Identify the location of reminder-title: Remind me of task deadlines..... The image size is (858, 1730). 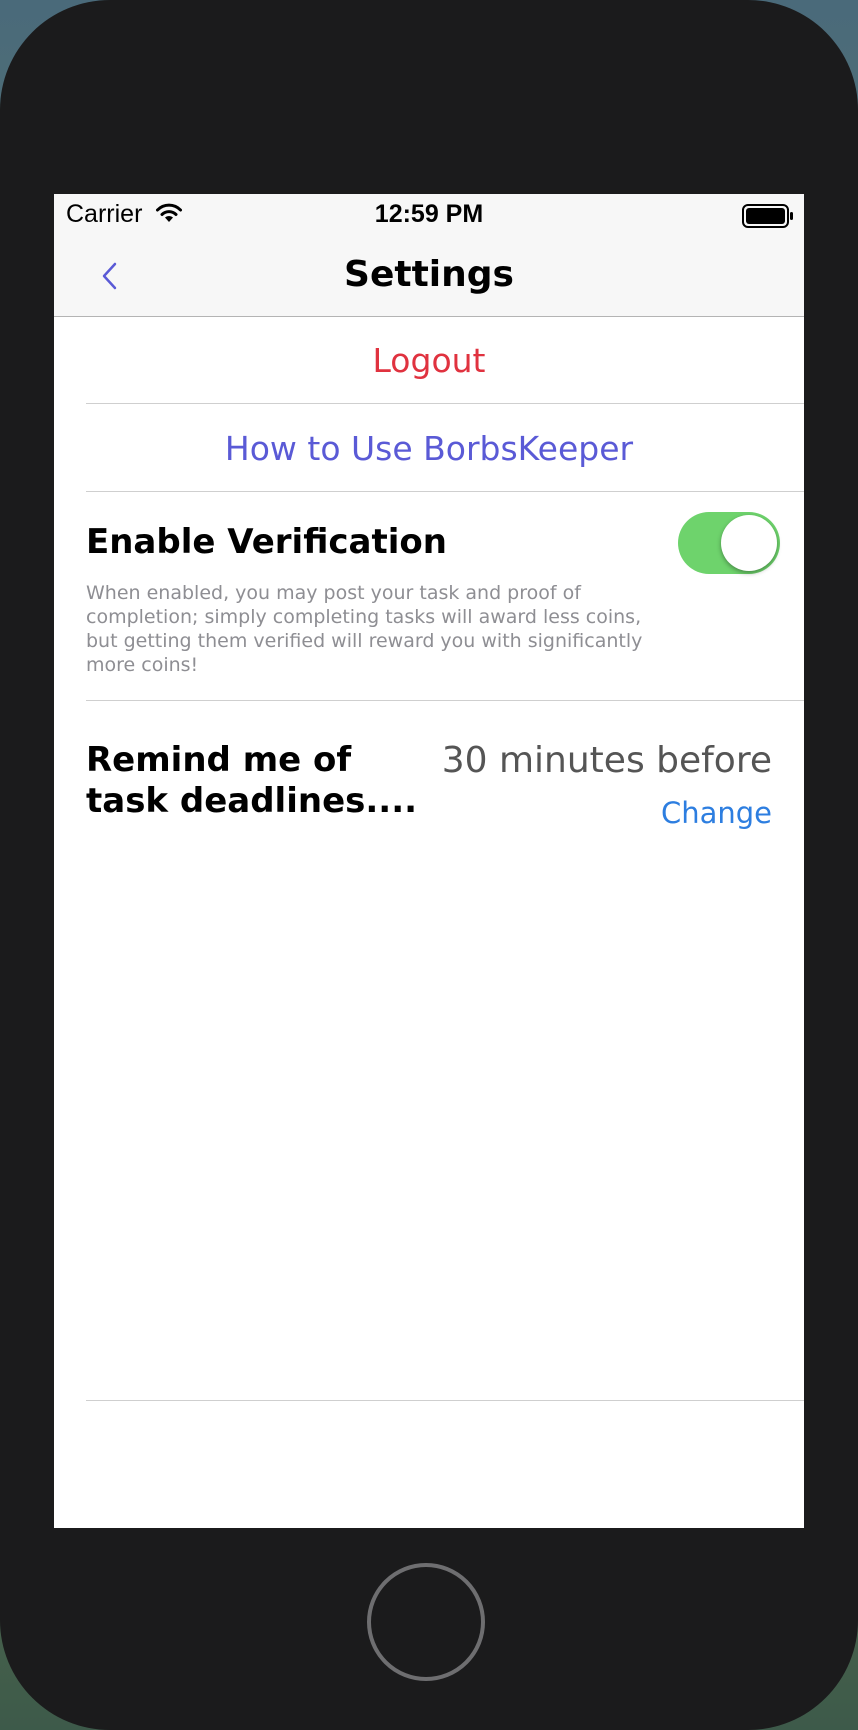
(252, 780).